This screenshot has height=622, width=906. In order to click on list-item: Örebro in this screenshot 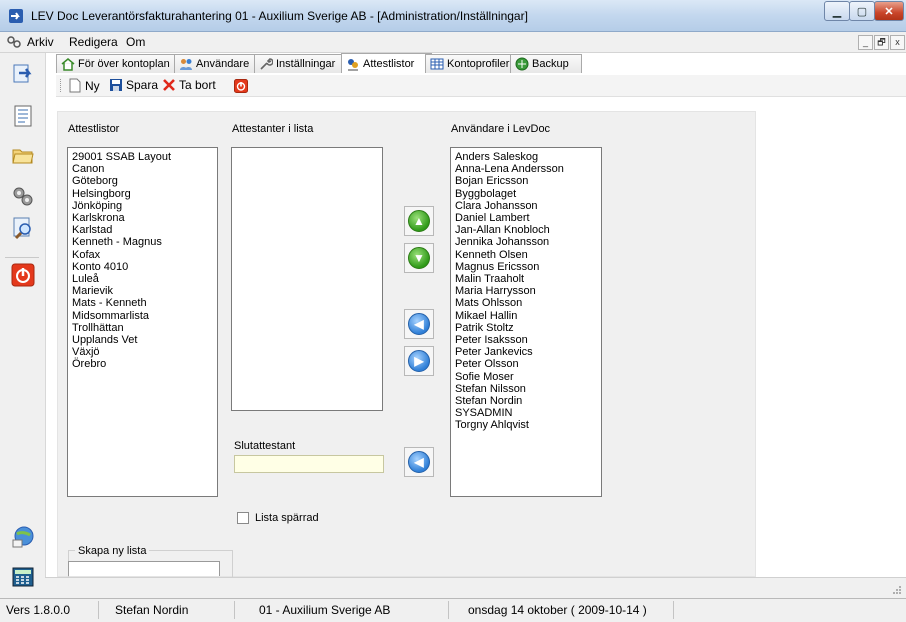, I will do `click(142, 364)`.